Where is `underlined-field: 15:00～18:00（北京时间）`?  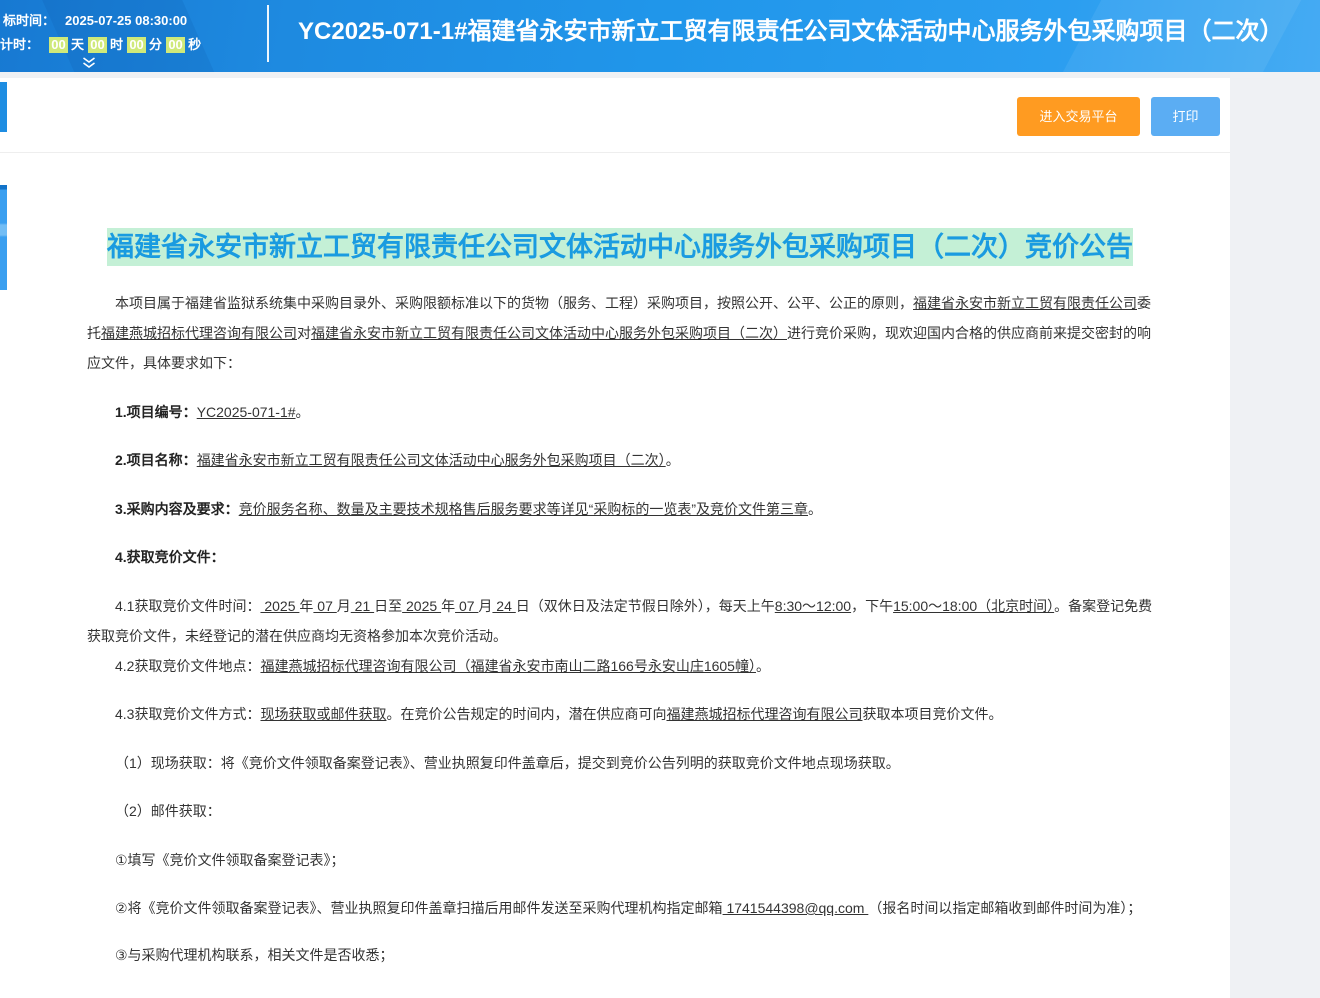
underlined-field: 15:00～18:00（北京时间） is located at coordinates (974, 605).